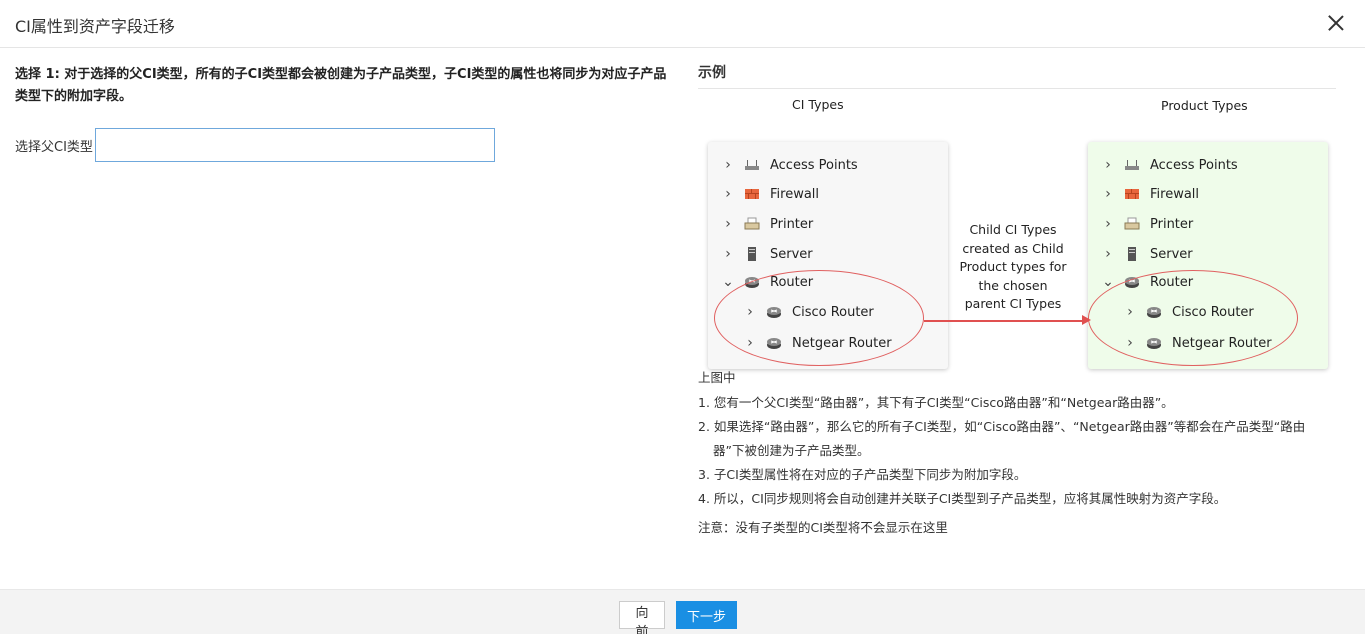 Image resolution: width=1365 pixels, height=634 pixels. I want to click on product-tree-label: Printer, so click(1172, 224).